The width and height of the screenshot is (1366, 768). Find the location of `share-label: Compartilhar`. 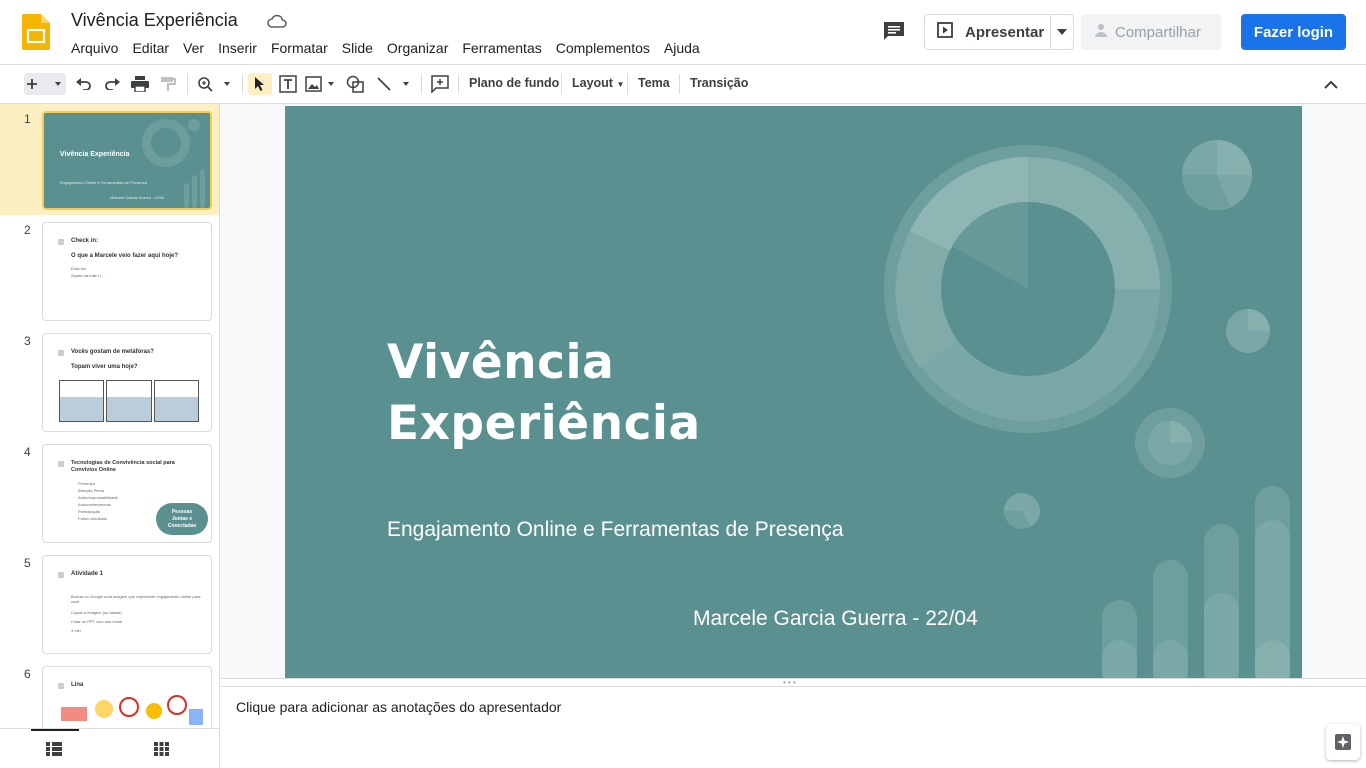

share-label: Compartilhar is located at coordinates (1158, 32).